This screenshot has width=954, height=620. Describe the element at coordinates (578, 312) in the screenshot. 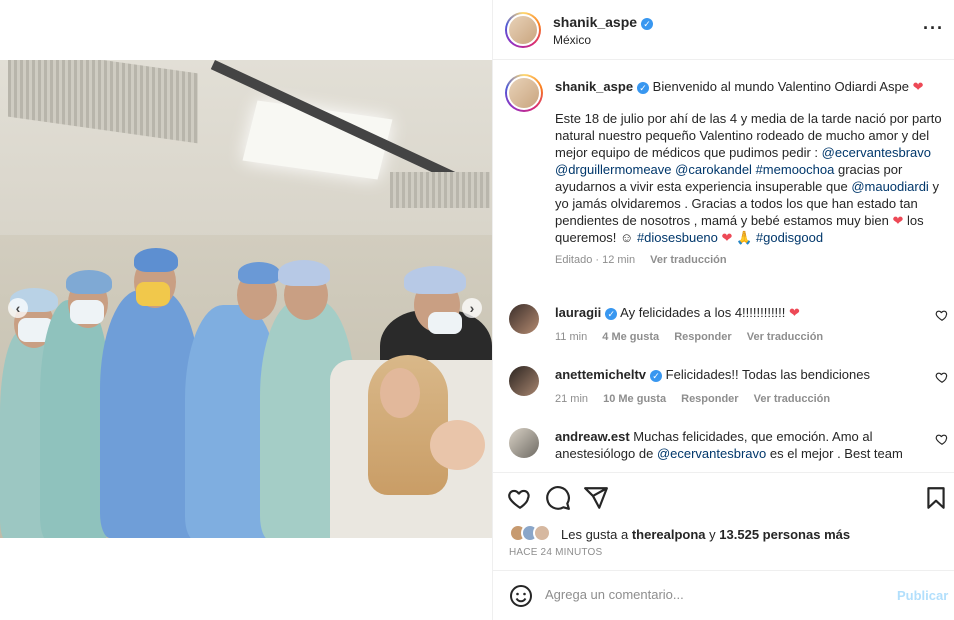

I see `comment-username: lauragii` at that location.